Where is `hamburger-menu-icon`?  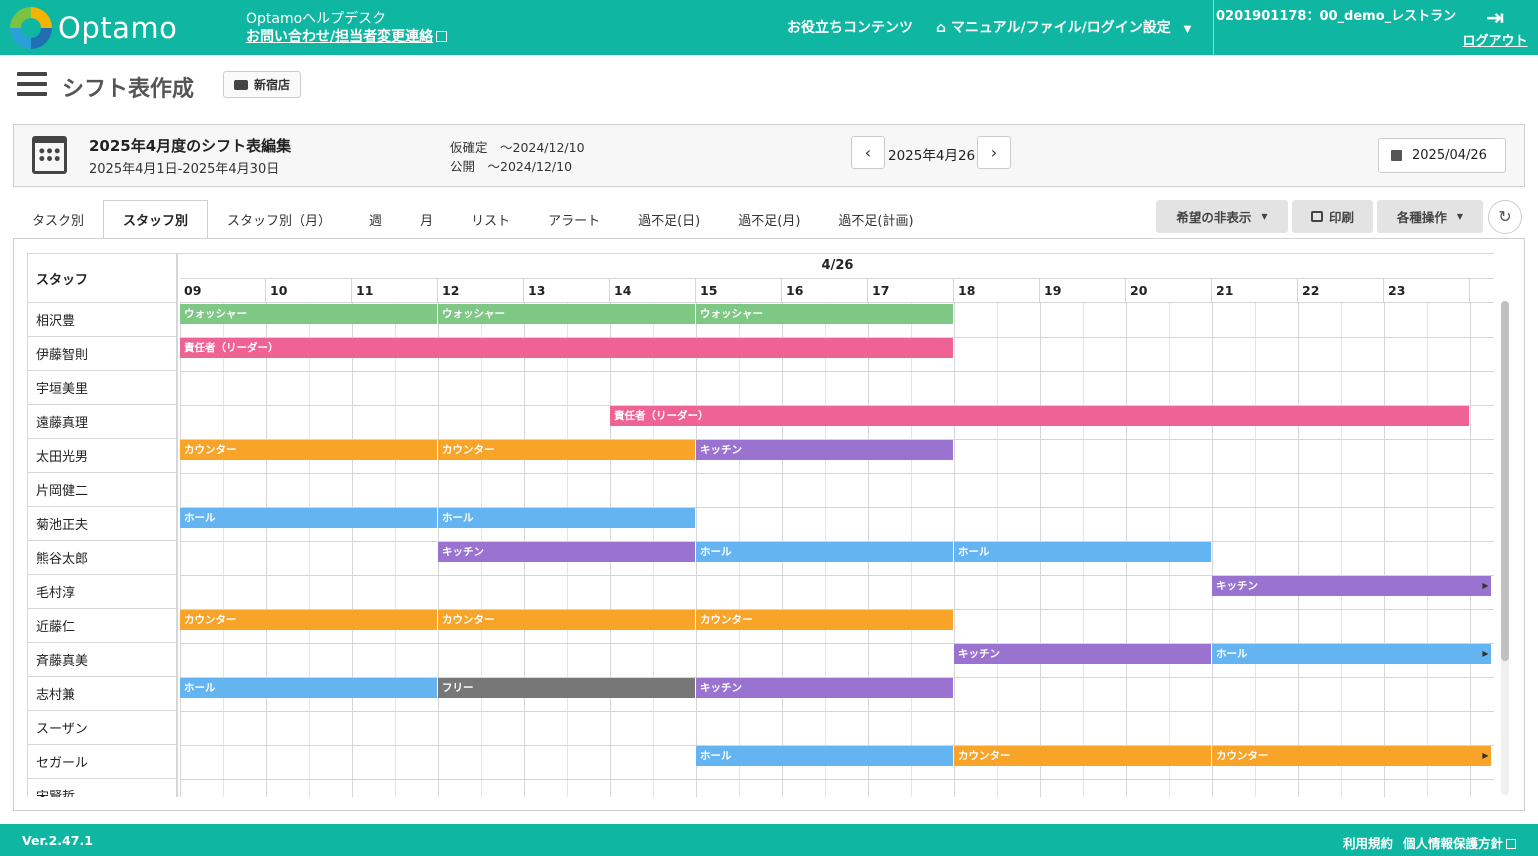 hamburger-menu-icon is located at coordinates (32, 84).